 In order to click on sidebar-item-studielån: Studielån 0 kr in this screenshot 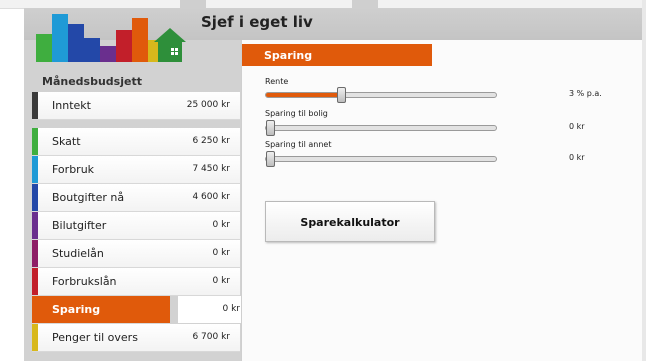, I will do `click(136, 254)`.